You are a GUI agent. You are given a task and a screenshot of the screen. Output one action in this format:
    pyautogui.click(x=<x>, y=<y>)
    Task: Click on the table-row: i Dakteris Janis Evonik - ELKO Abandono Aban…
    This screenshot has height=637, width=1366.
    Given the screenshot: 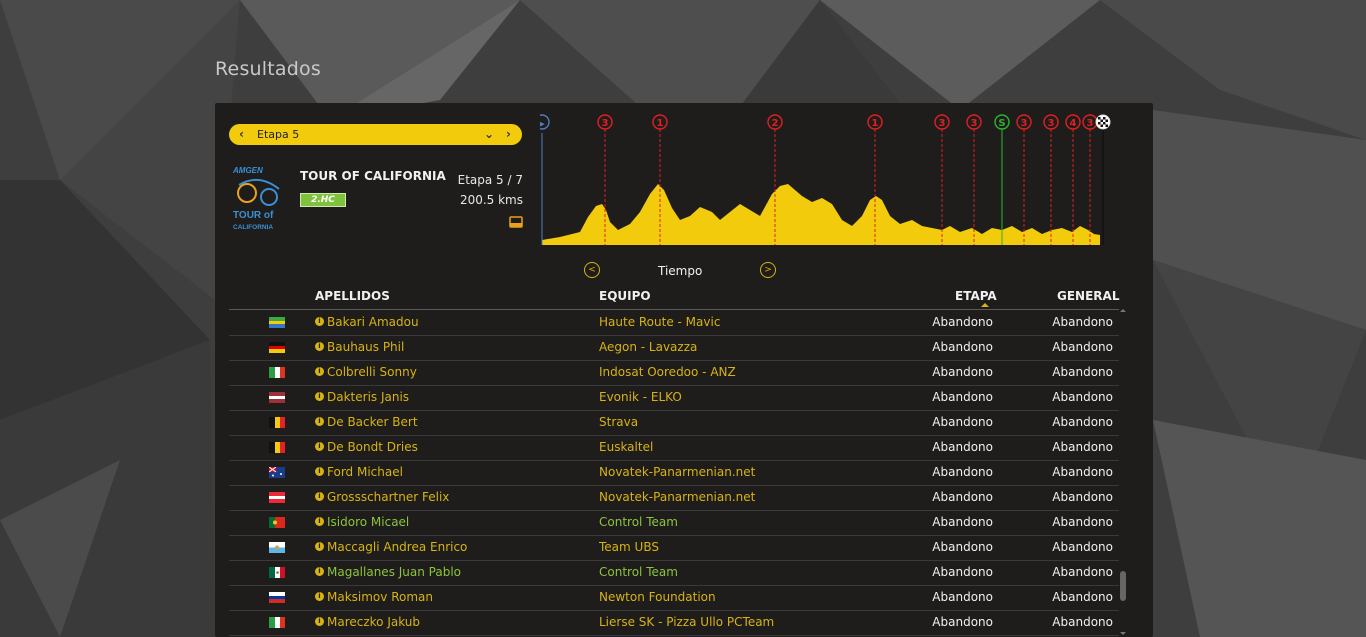 What is the action you would take?
    pyautogui.click(x=674, y=398)
    